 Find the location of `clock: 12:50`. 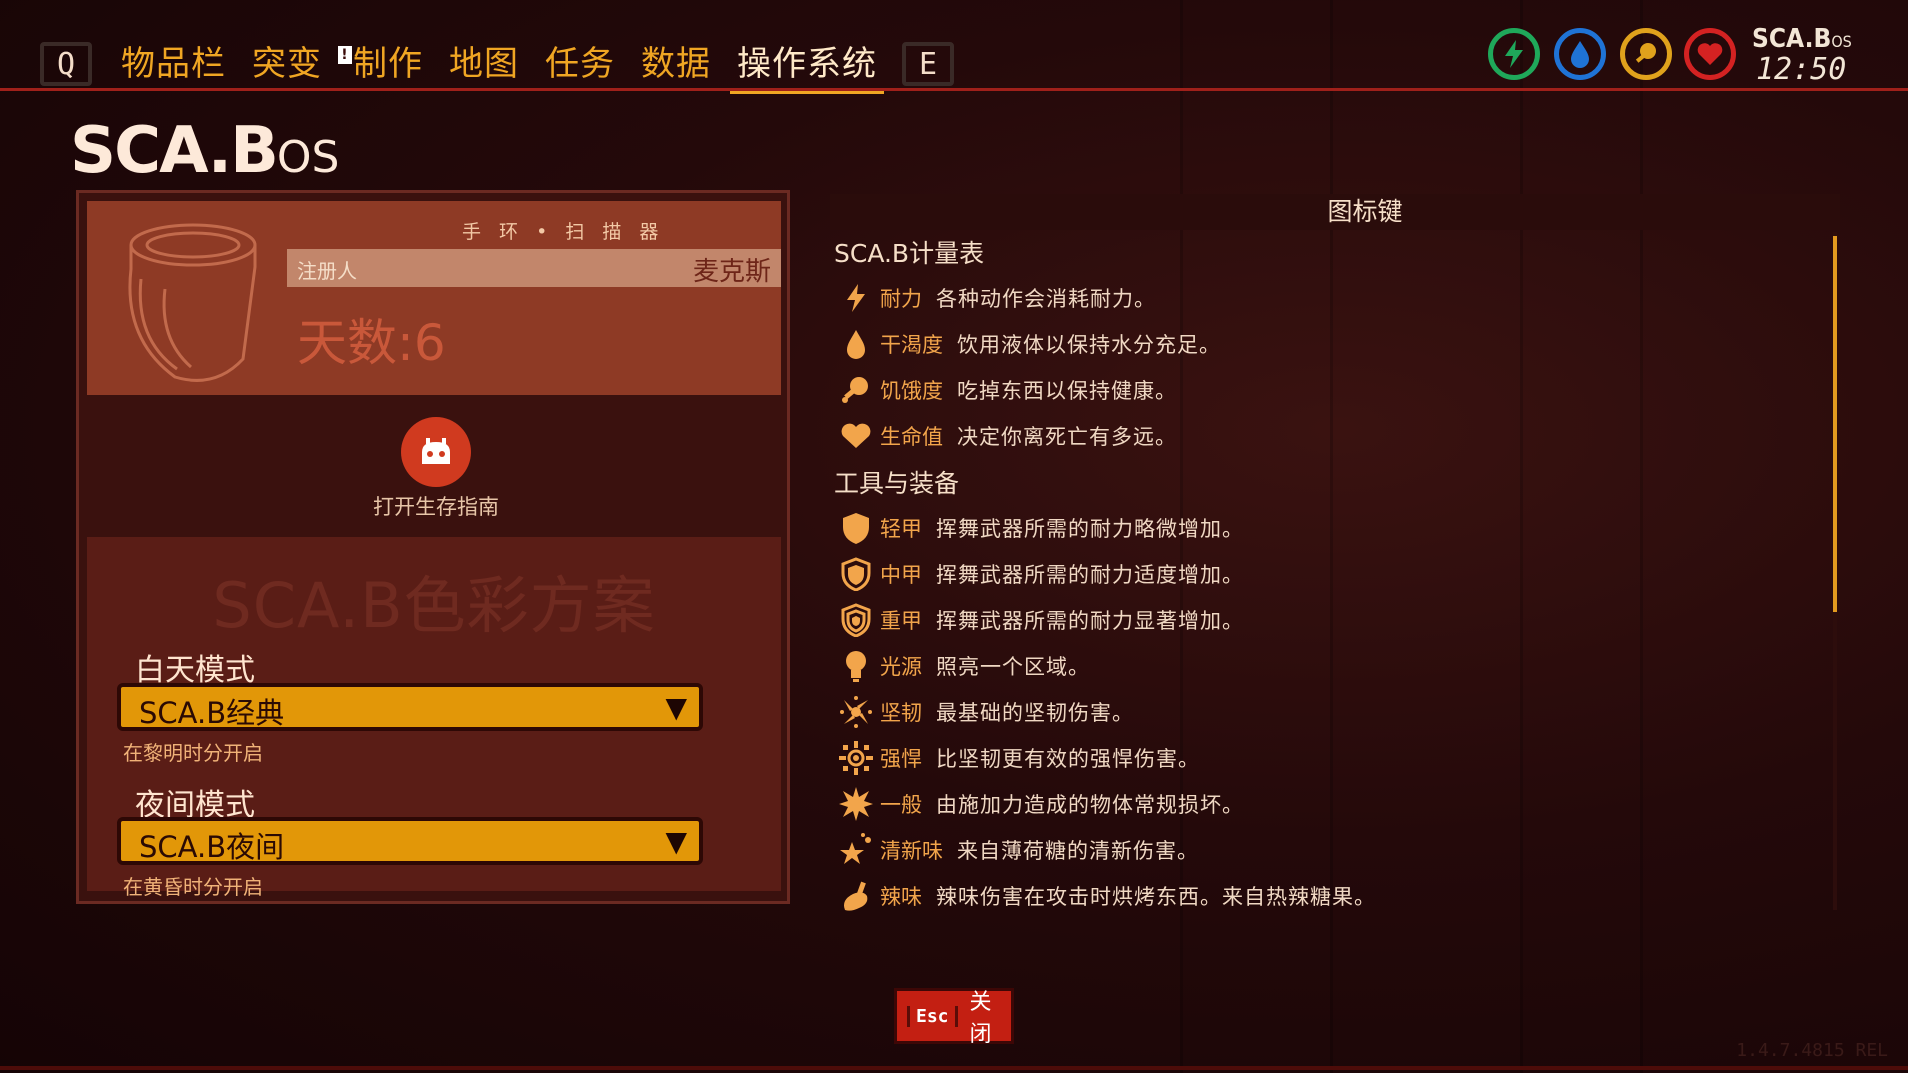

clock: 12:50 is located at coordinates (1801, 69).